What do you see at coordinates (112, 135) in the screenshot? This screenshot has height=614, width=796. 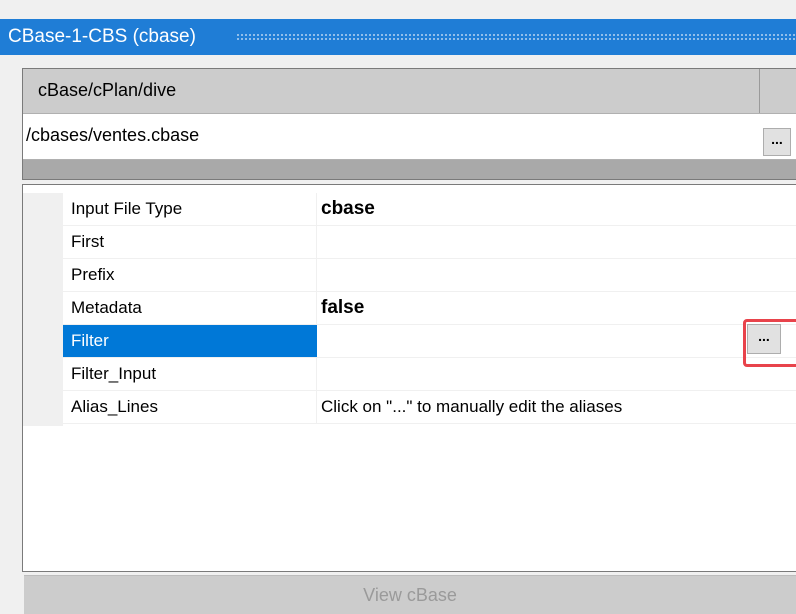 I see `cbase-path-value: /cbases/ventes.cbase` at bounding box center [112, 135].